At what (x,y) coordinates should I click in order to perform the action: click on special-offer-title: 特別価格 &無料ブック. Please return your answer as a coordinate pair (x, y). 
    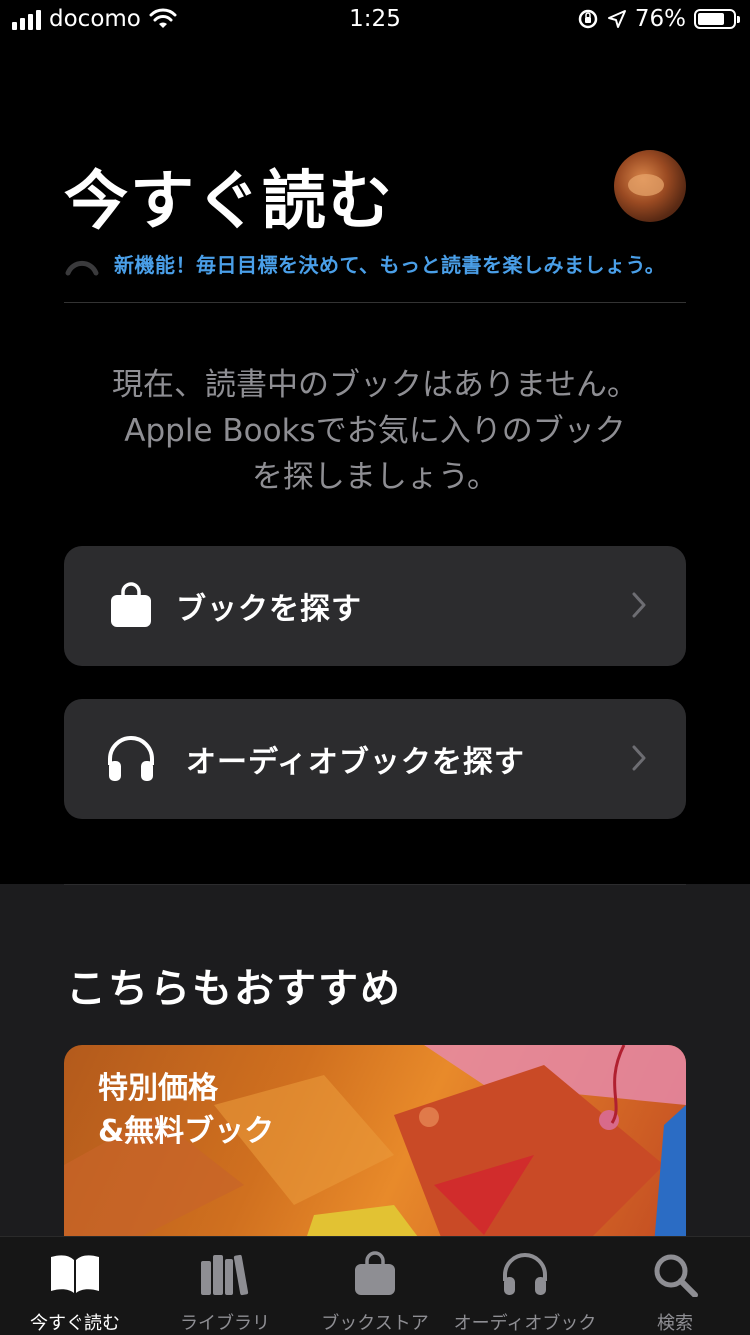
    Looking at the image, I should click on (186, 1110).